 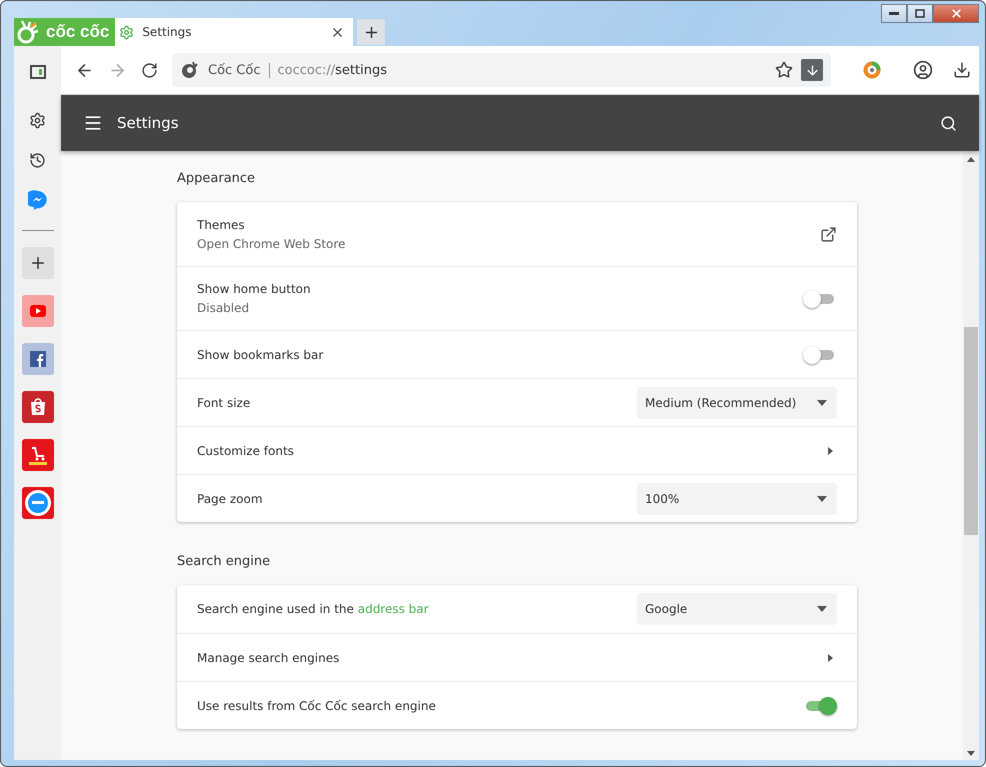 I want to click on maximize-button, so click(x=920, y=13).